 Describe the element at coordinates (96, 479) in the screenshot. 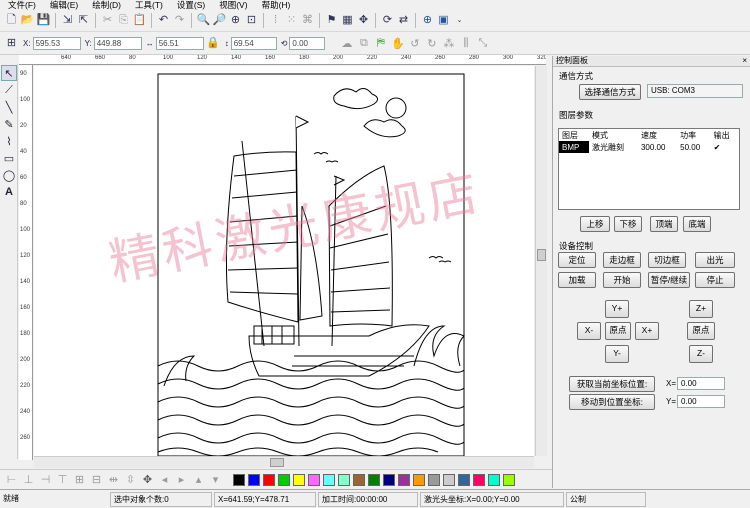

I see `align-bottom-icon: ⊟` at that location.